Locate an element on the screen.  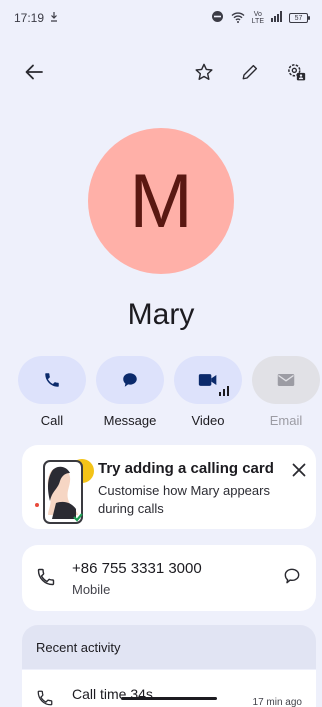
network-top: Vo is located at coordinates (257, 14).